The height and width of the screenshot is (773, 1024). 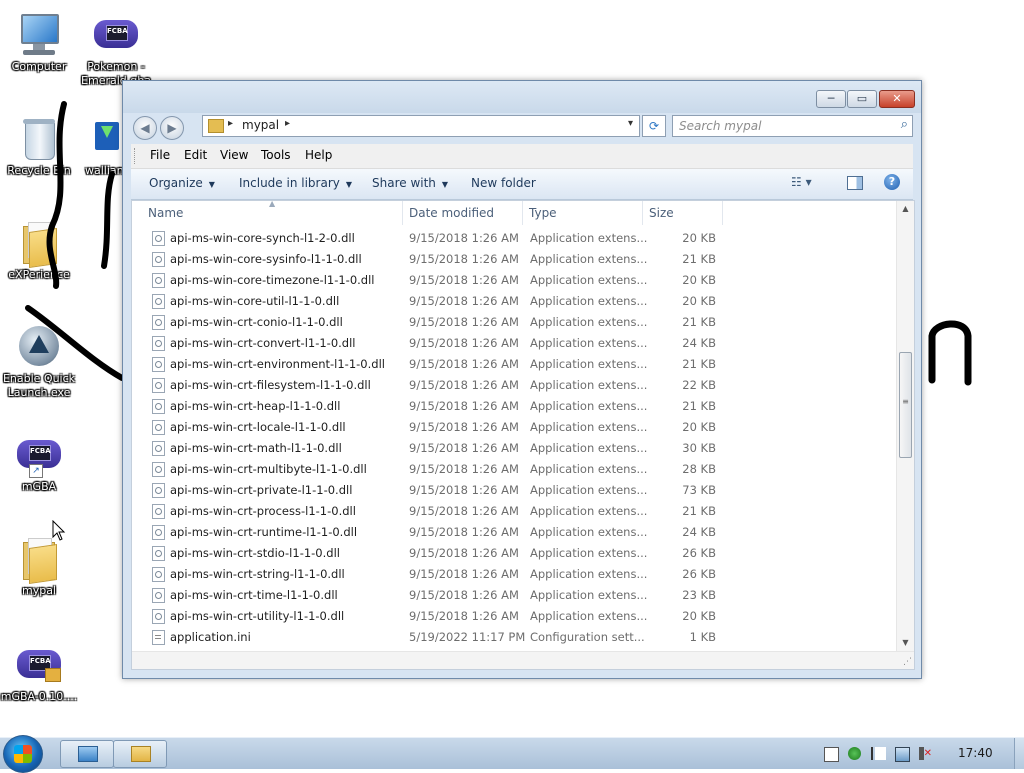 I want to click on preview-pane-icon, so click(x=855, y=183).